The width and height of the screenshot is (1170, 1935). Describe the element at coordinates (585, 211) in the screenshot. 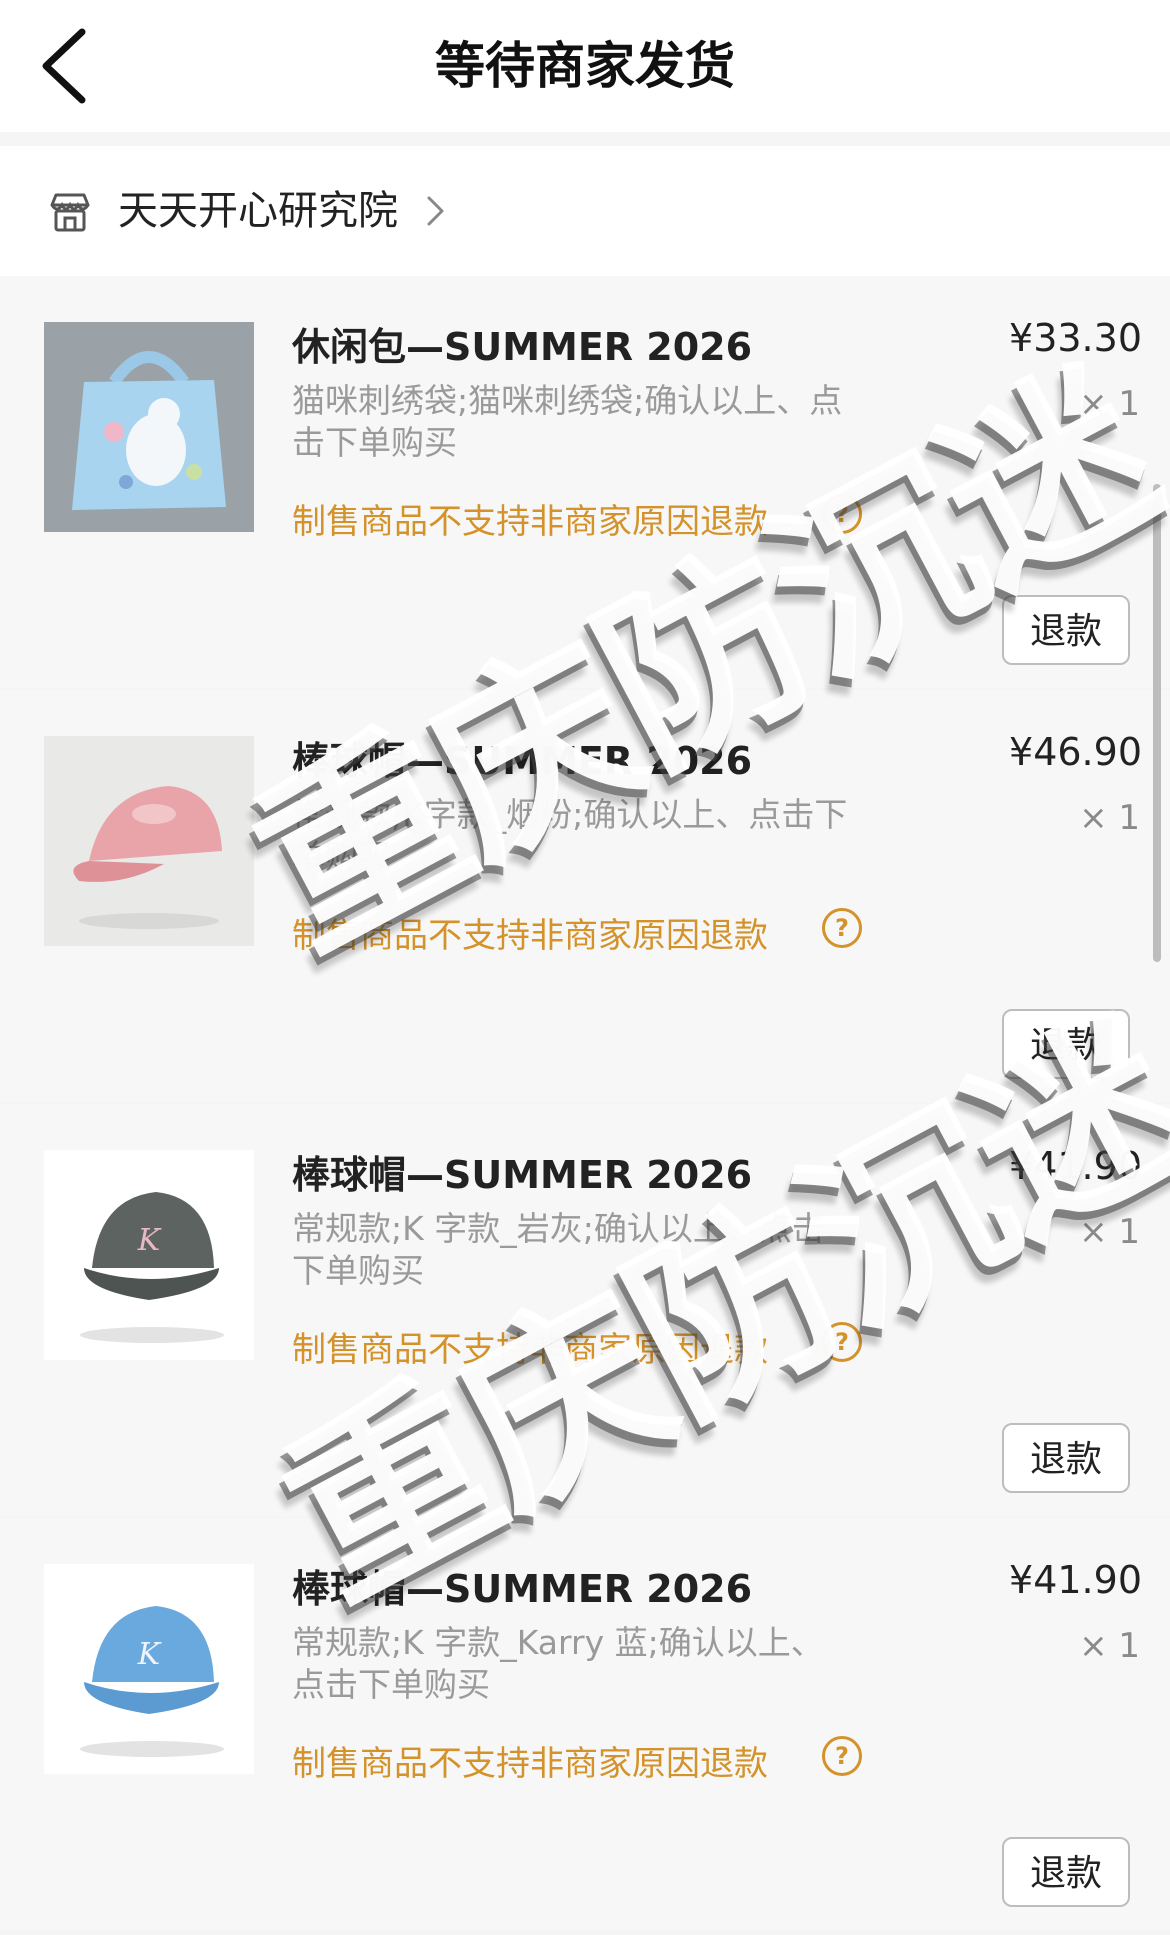

I see `shop-row: 天天开心研究院` at that location.